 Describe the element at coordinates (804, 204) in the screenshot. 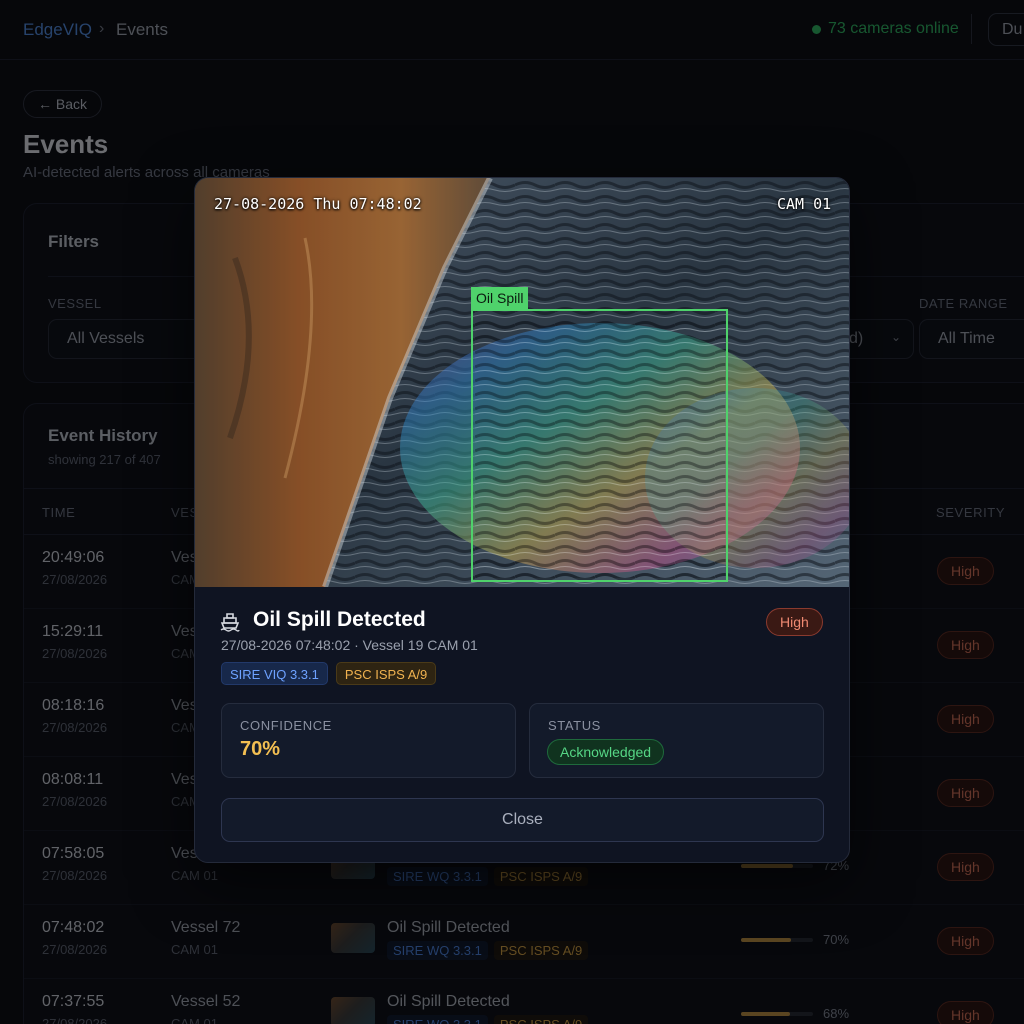

I see `osd-camera-id: CAM 01` at that location.